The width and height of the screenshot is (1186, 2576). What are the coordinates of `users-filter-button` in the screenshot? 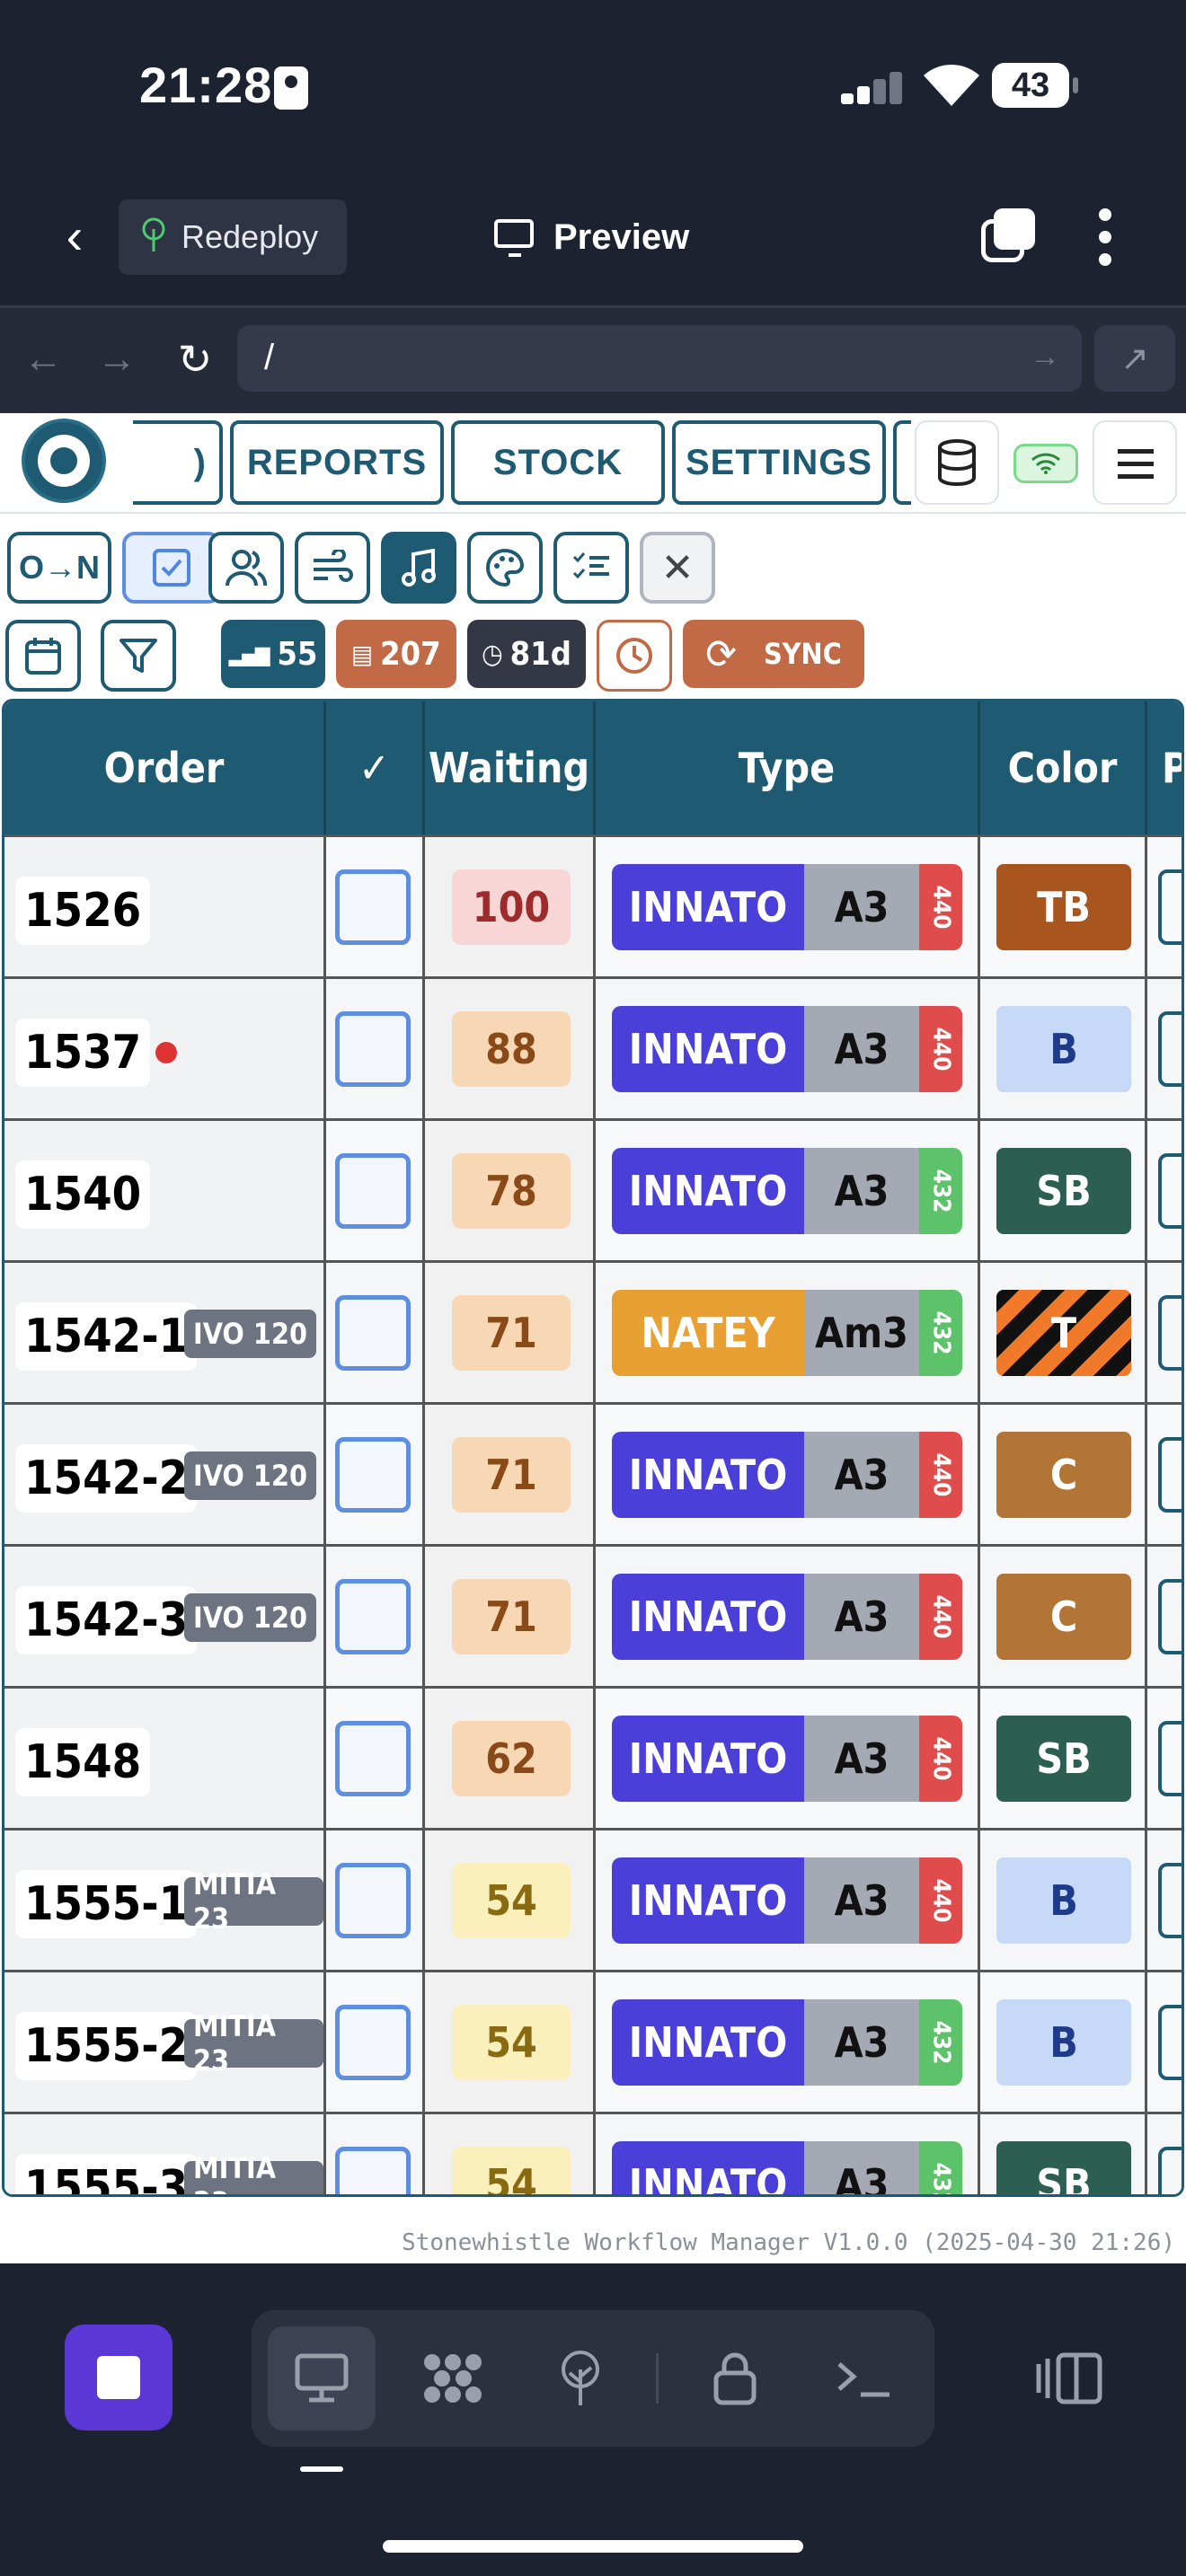 It's located at (246, 568).